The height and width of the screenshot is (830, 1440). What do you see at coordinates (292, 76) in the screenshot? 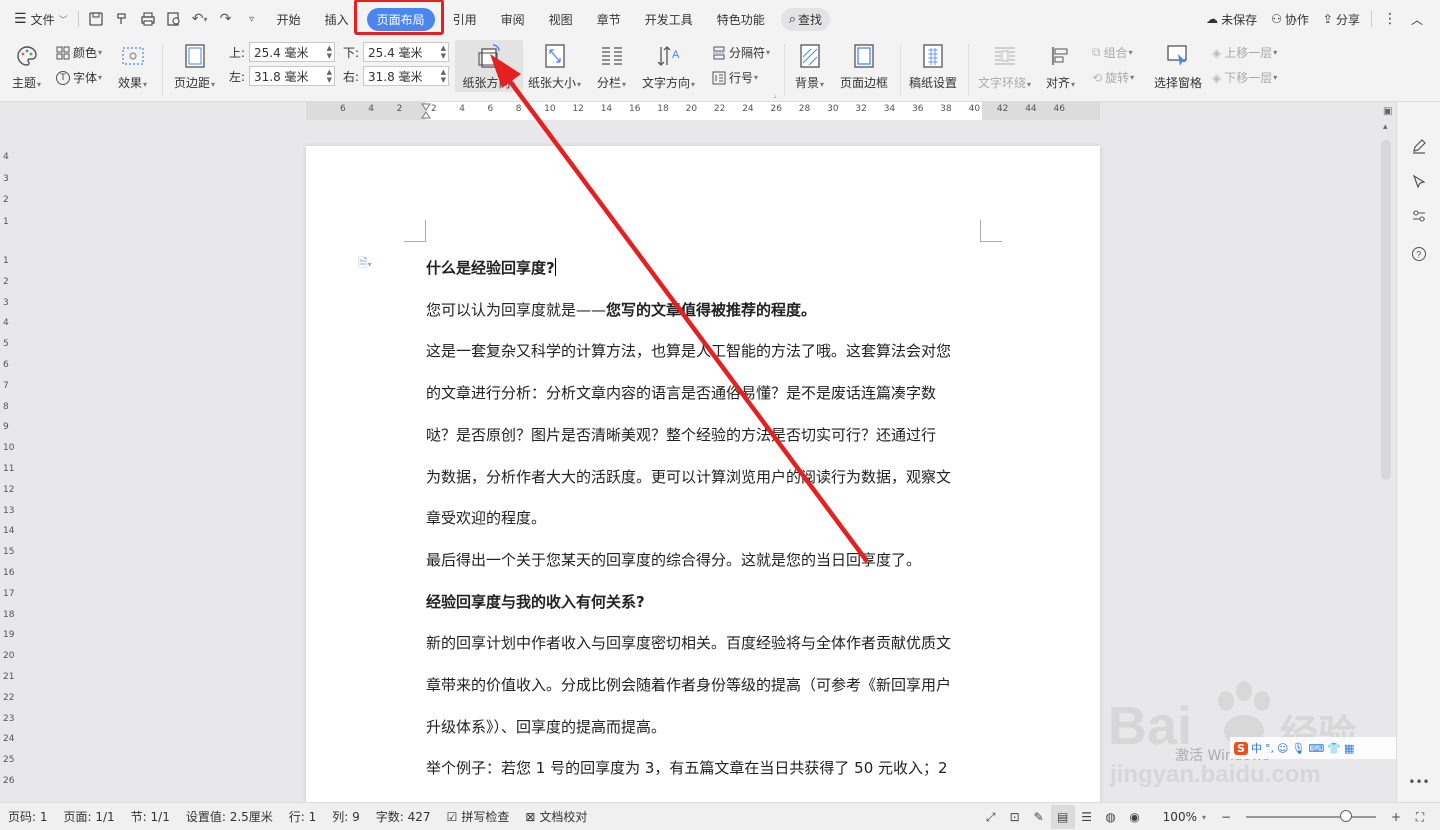
I see `left-margin-input: 31.8 毫米 ▲ ▼` at bounding box center [292, 76].